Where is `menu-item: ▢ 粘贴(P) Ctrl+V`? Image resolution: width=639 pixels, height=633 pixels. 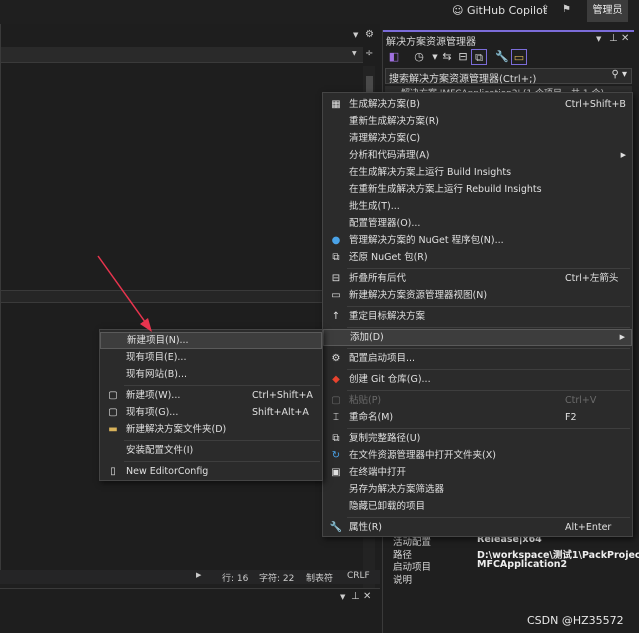
menu-item: ▢ 粘贴(P) Ctrl+V is located at coordinates (477, 400).